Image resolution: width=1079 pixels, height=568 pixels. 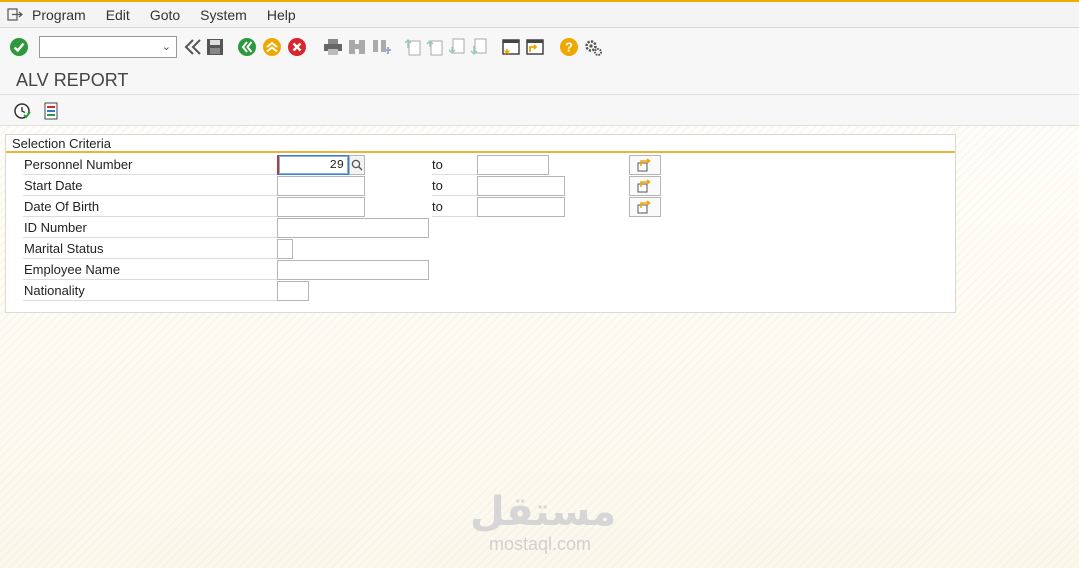 I want to click on nationality-input, so click(x=293, y=291).